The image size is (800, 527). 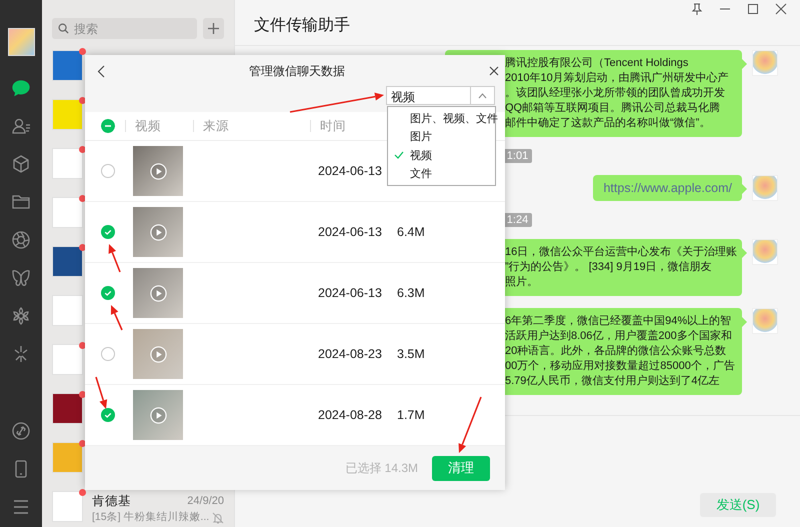 I want to click on cube-icon, so click(x=21, y=164).